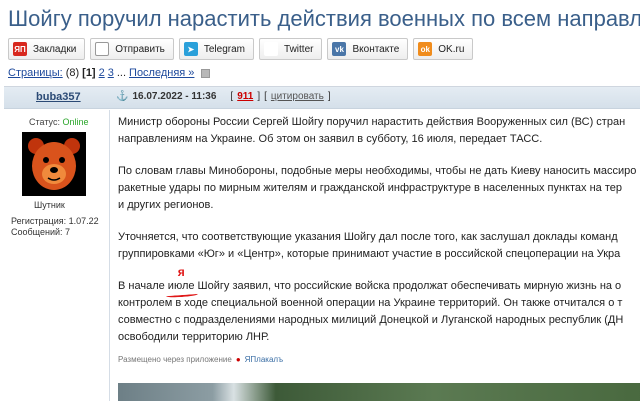 The width and height of the screenshot is (640, 401). I want to click on handwritten-correction: я, so click(181, 272).